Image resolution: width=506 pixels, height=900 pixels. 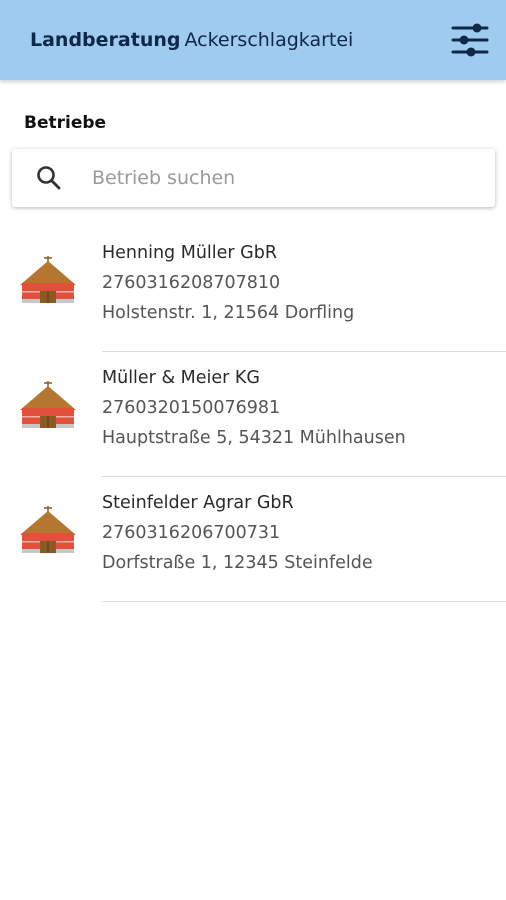 I want to click on farm-name: Steinfelder Agrar GbR, so click(x=198, y=503).